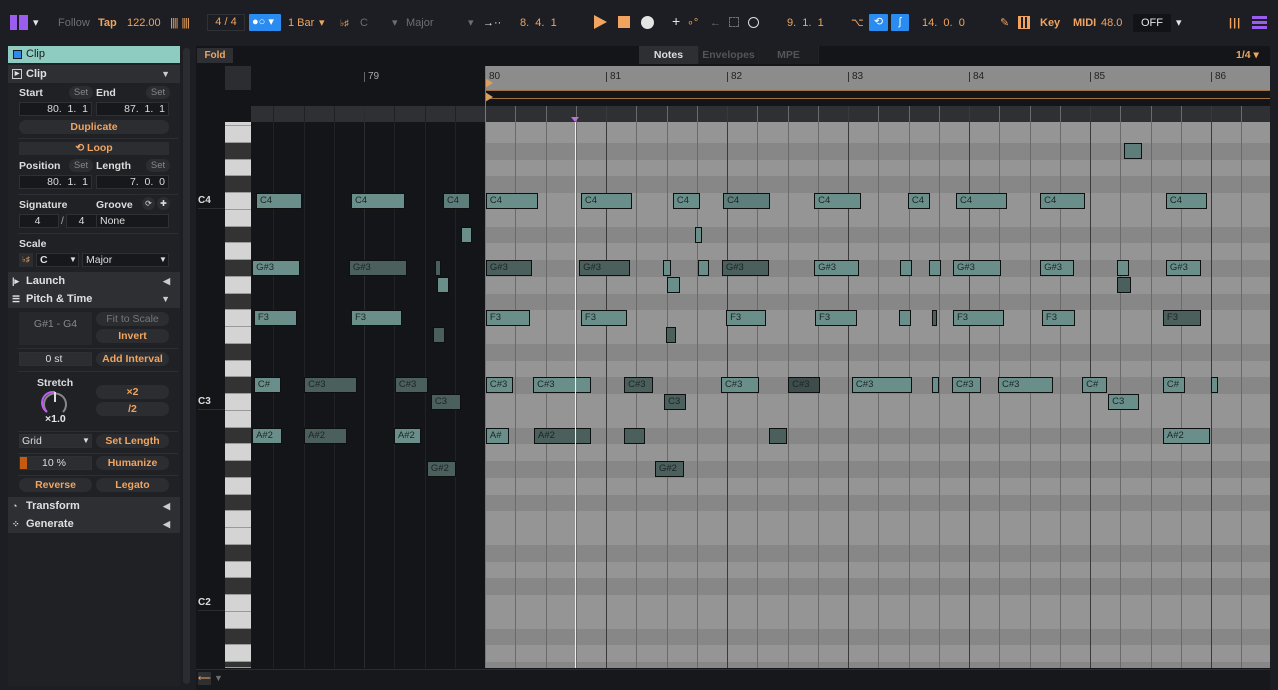  Describe the element at coordinates (132, 109) in the screenshot. I see `end-field: 87. 1. 1` at that location.